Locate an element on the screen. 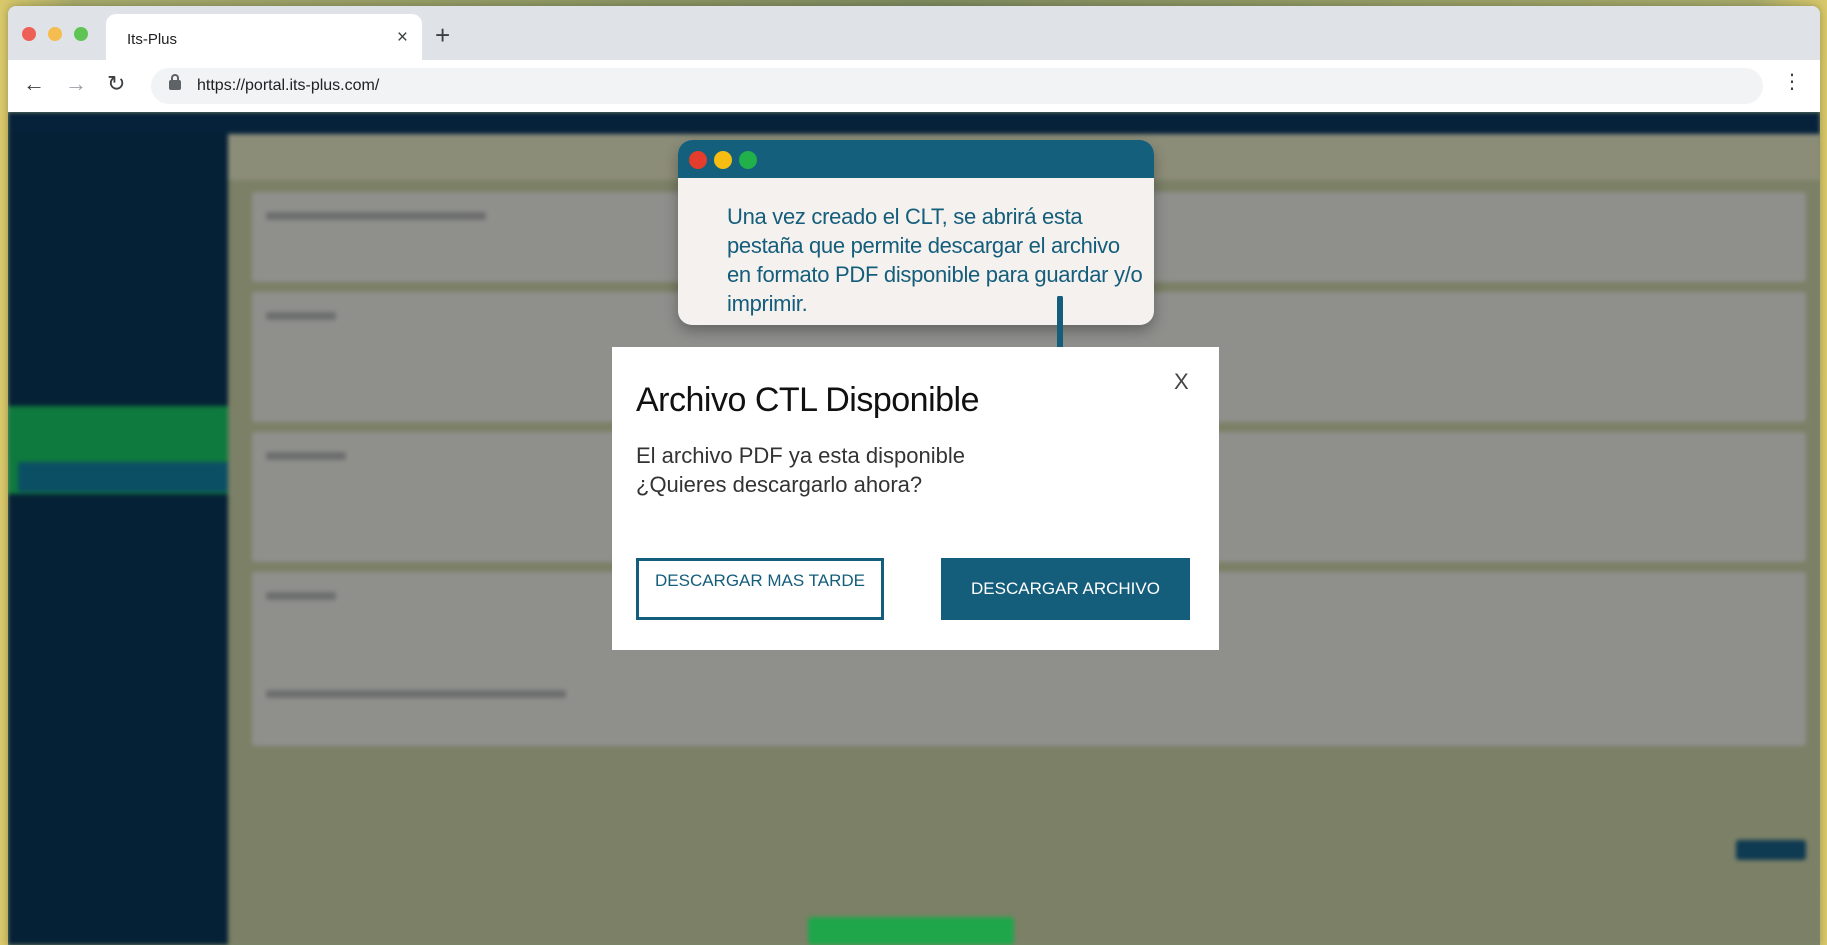 The image size is (1827, 945). address-bar: https://portal.its-plus.com/ is located at coordinates (957, 86).